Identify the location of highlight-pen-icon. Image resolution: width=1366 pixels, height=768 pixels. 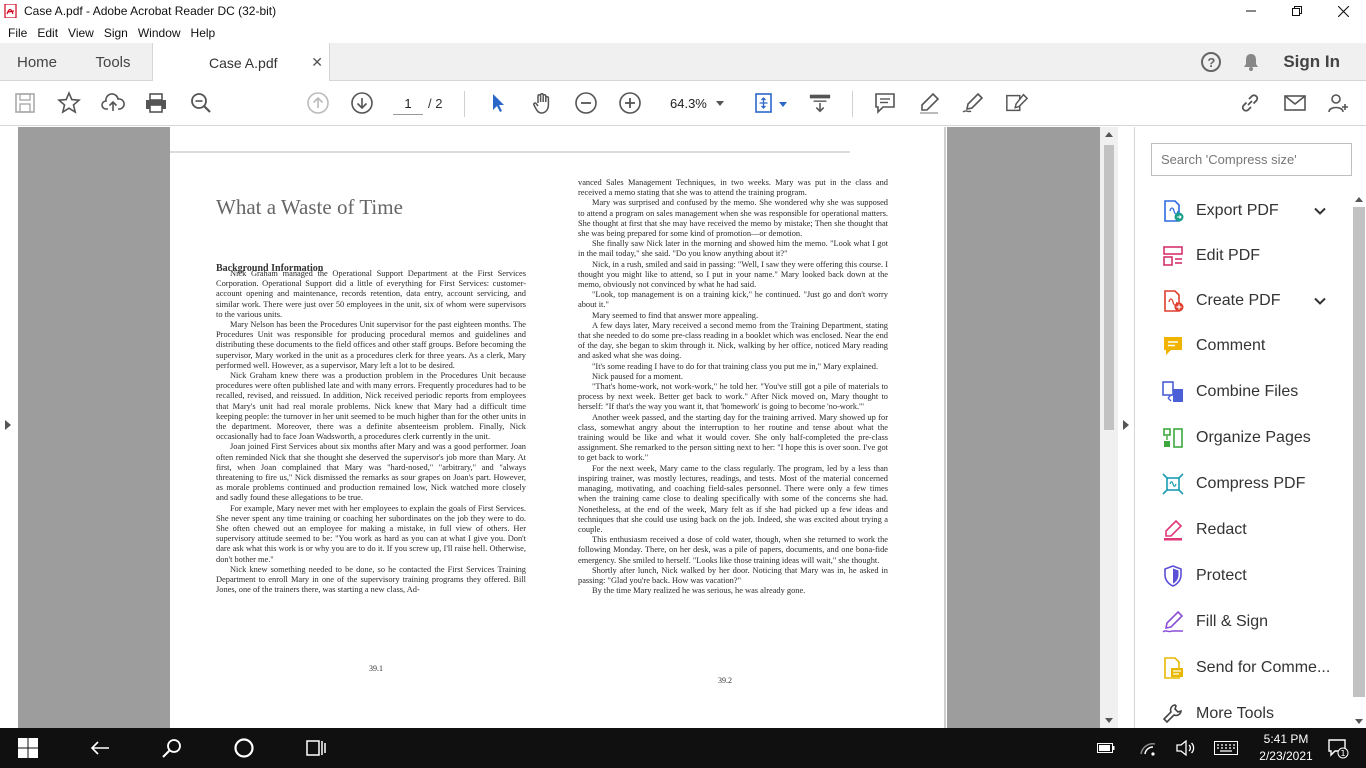
(929, 103).